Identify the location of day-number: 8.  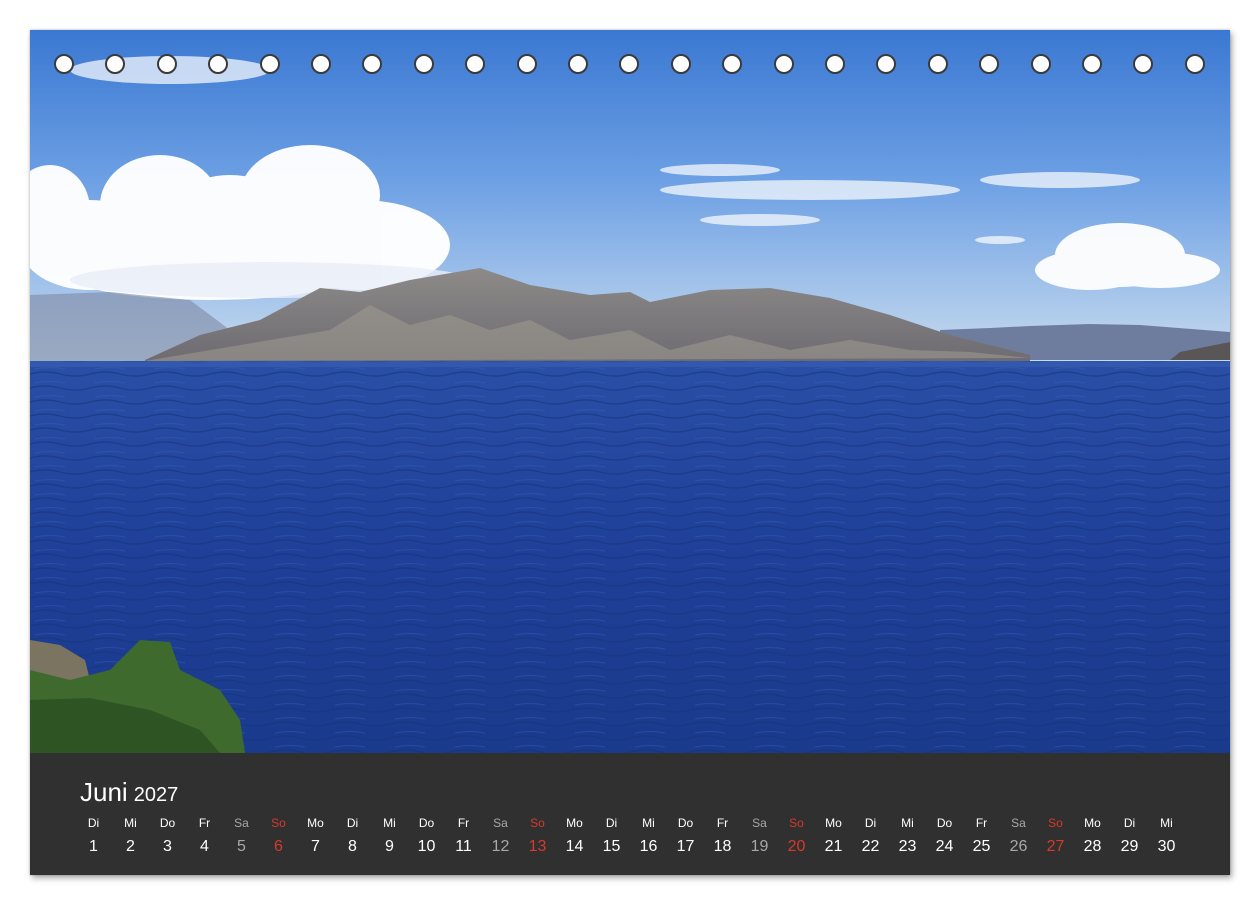
(352, 846).